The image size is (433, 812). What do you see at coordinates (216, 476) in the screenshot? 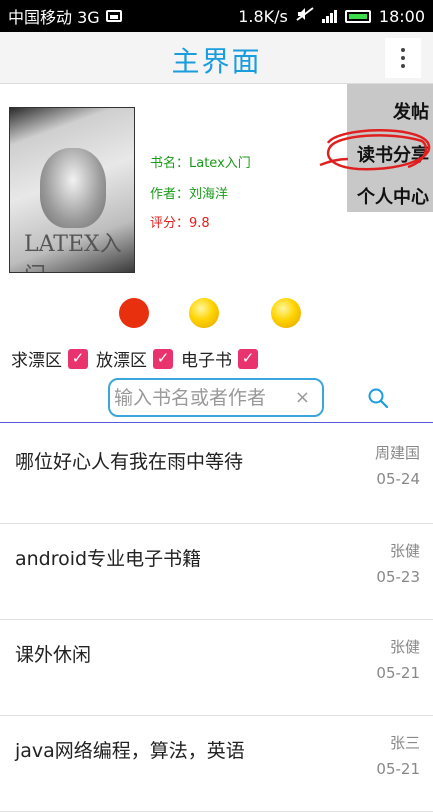
I see `list-item: 哪位好心人有我在雨中等待 周建国 05-24` at bounding box center [216, 476].